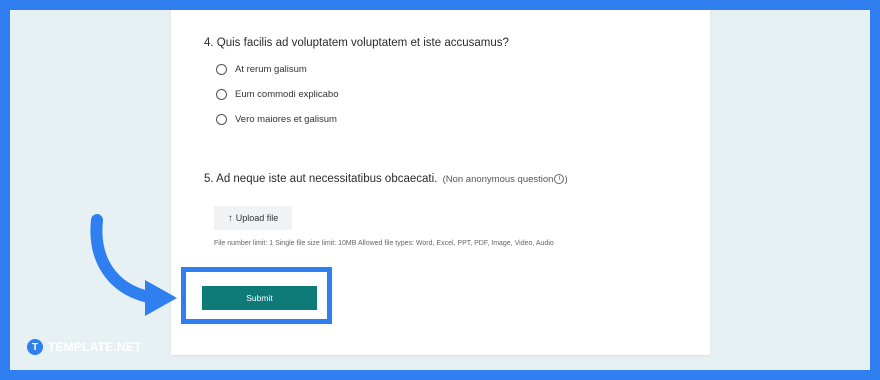 The image size is (880, 380). Describe the element at coordinates (566, 179) in the screenshot. I see `note-close: )` at that location.